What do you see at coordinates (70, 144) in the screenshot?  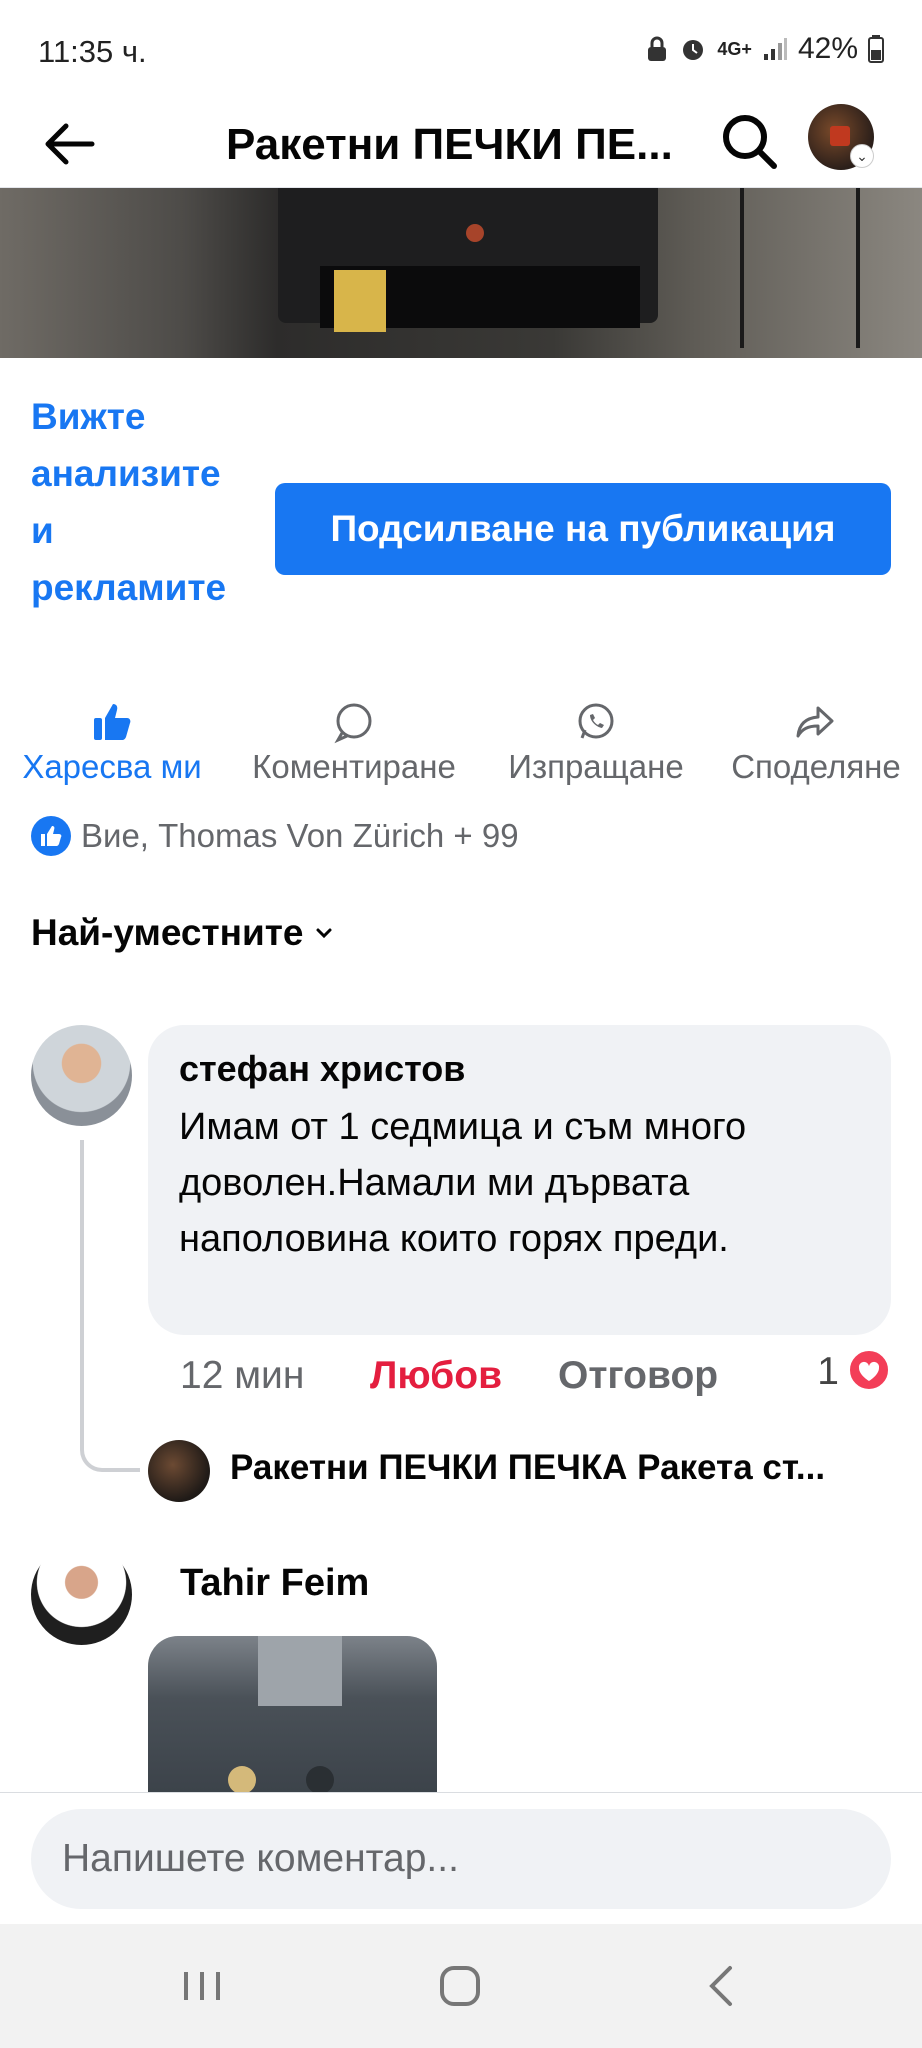 I see `back-arrow-icon` at bounding box center [70, 144].